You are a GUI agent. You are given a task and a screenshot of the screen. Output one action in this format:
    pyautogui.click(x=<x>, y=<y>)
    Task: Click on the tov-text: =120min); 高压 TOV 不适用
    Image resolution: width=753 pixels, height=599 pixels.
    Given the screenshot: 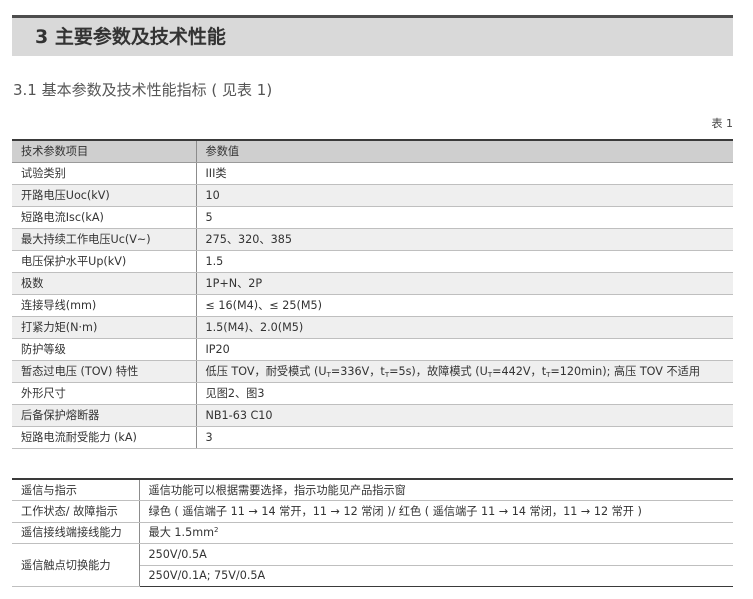 What is the action you would take?
    pyautogui.click(x=625, y=371)
    